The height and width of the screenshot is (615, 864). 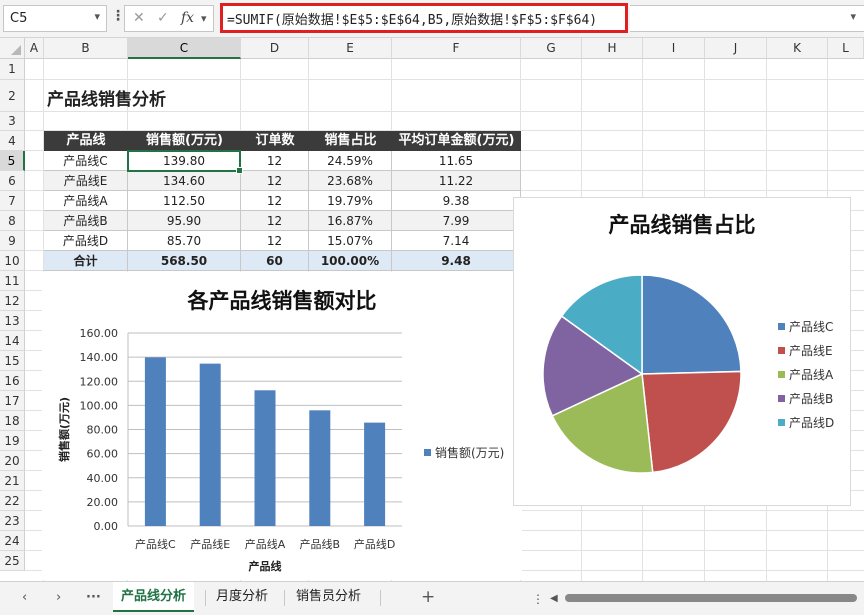 What do you see at coordinates (12, 141) in the screenshot?
I see `row-header-4: 4` at bounding box center [12, 141].